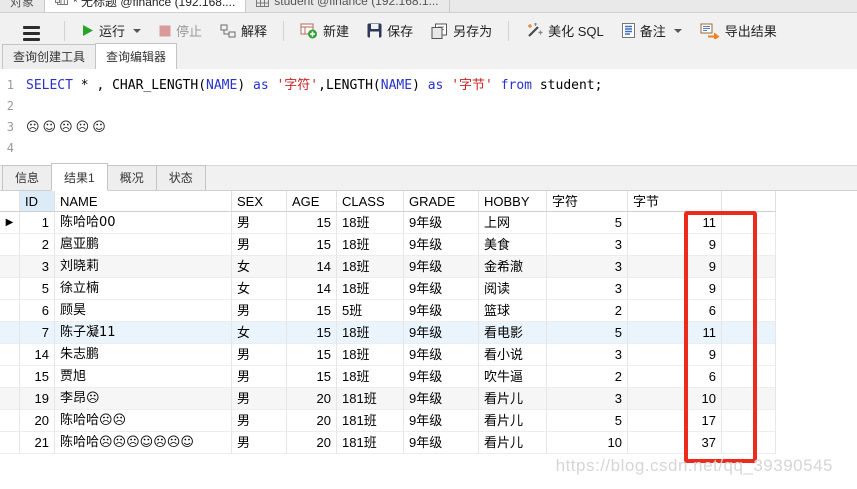  Describe the element at coordinates (37, 333) in the screenshot. I see `cell: 7` at that location.